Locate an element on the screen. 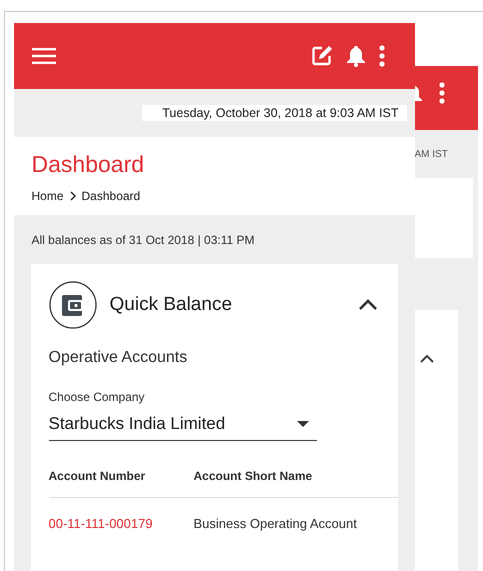  table-cell: Business Operating Account is located at coordinates (275, 523).